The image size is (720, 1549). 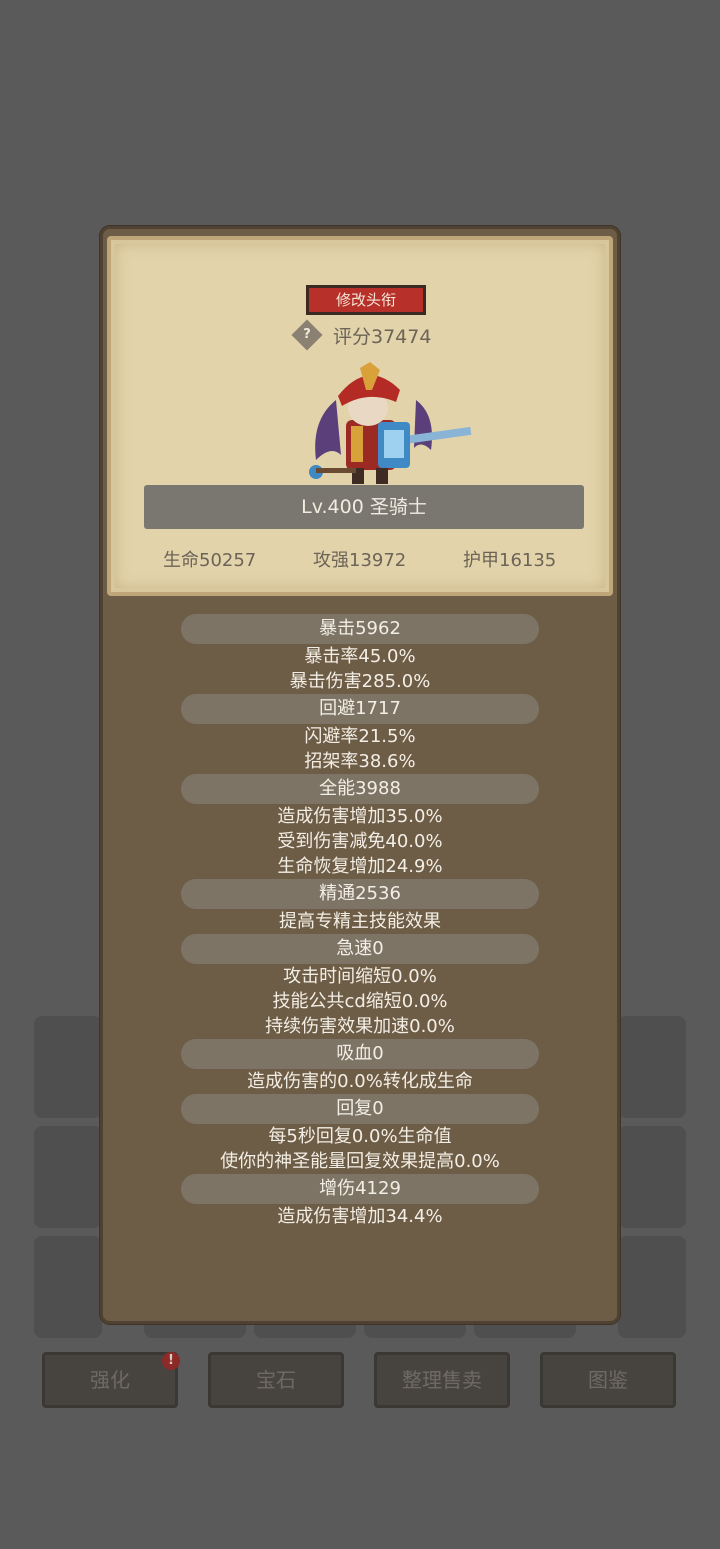 I want to click on attribute-detail: 使你的神圣能量回复效果提高0.0%, so click(x=360, y=1161).